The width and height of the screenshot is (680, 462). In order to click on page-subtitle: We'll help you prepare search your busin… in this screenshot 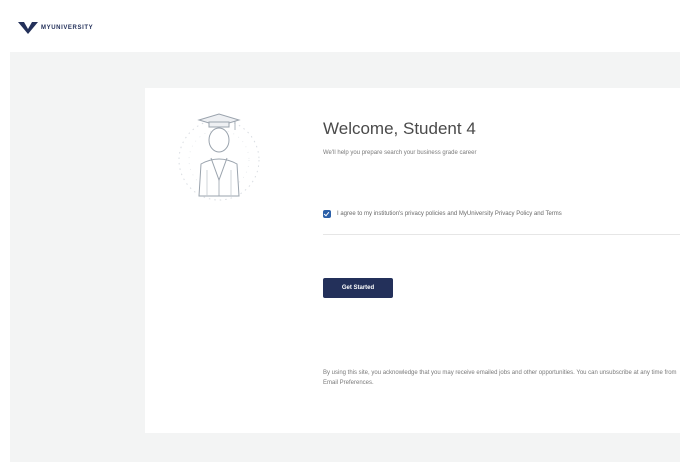, I will do `click(400, 153)`.